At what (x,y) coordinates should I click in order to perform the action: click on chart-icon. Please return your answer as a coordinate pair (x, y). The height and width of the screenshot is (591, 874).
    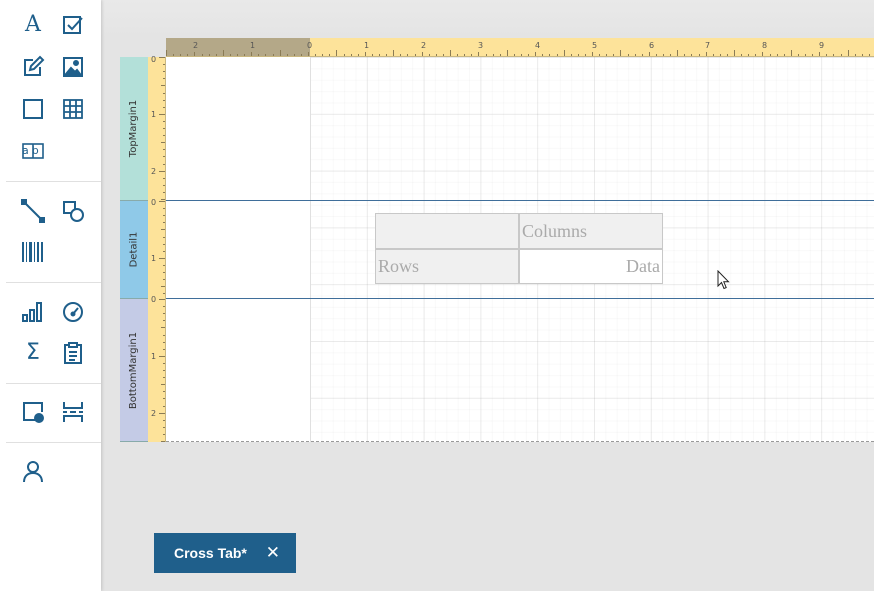
    Looking at the image, I should click on (33, 312).